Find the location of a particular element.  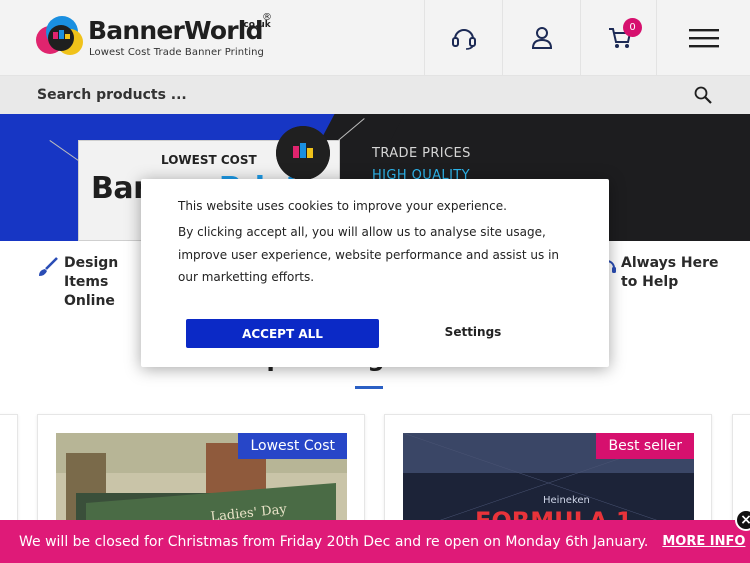

banner-small-text: LOWEST COST is located at coordinates (209, 160).